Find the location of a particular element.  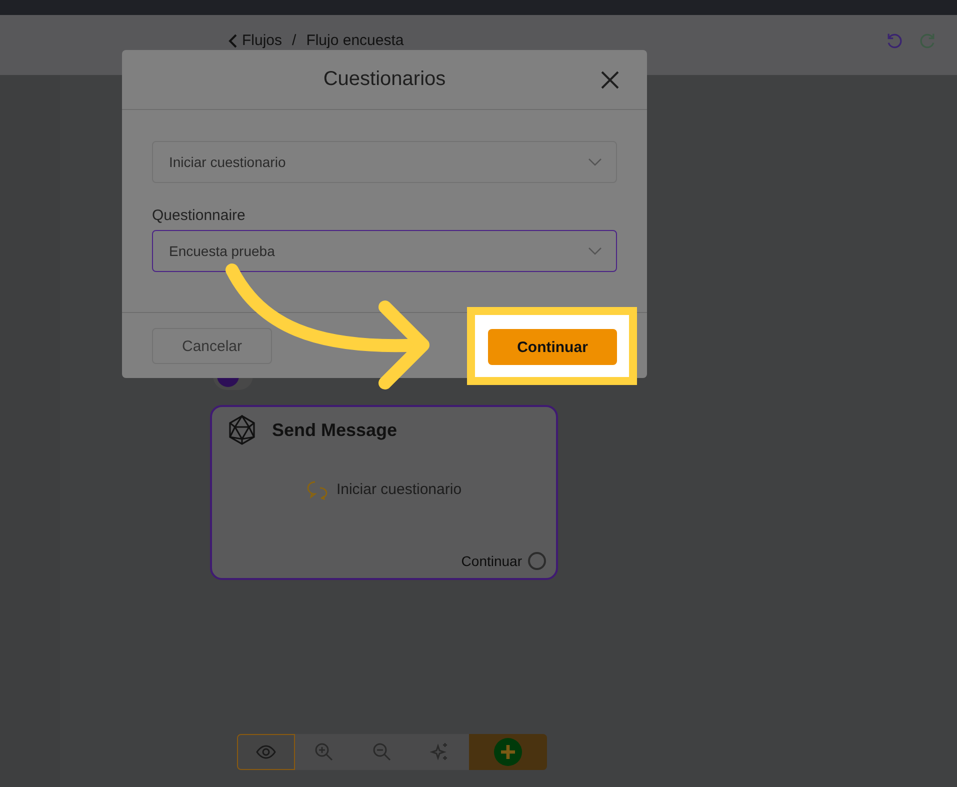

zoom-out-icon is located at coordinates (382, 752).